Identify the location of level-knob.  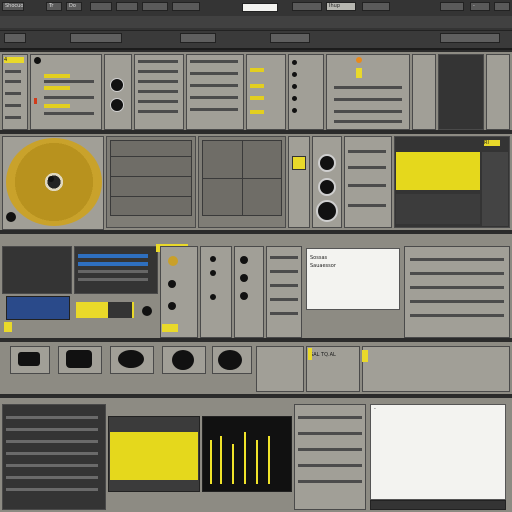
(117, 105).